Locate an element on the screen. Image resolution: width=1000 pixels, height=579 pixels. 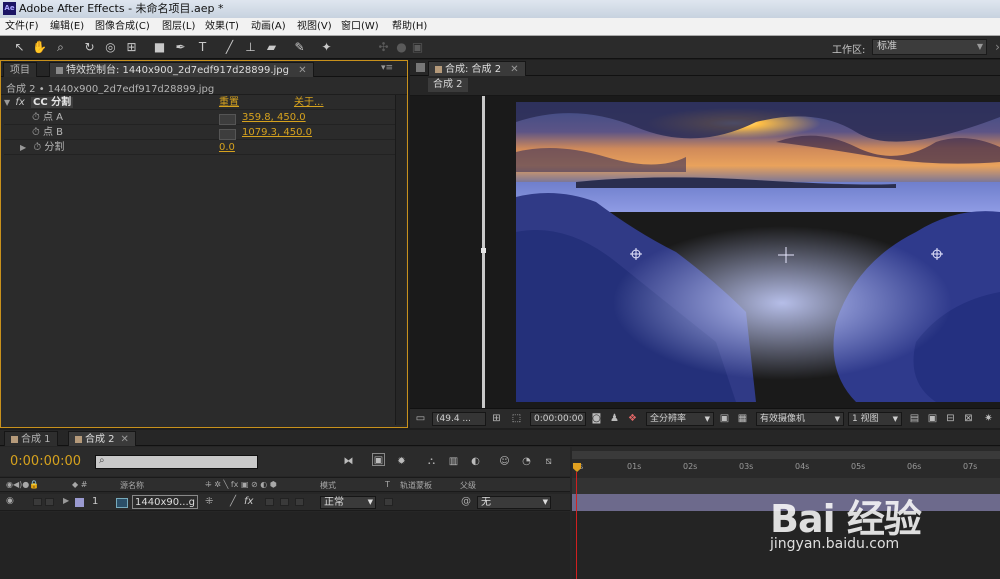
snapshot-icon: ◙ is located at coordinates (596, 418).